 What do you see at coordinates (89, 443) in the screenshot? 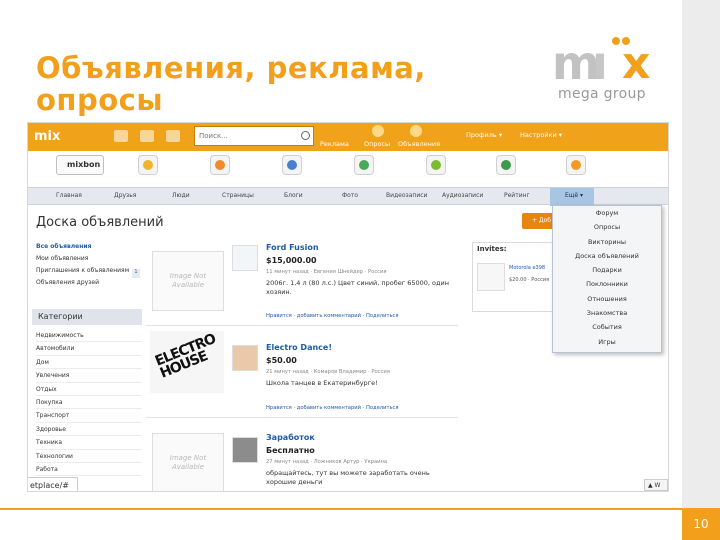
I see `category-item: Техника` at bounding box center [89, 443].